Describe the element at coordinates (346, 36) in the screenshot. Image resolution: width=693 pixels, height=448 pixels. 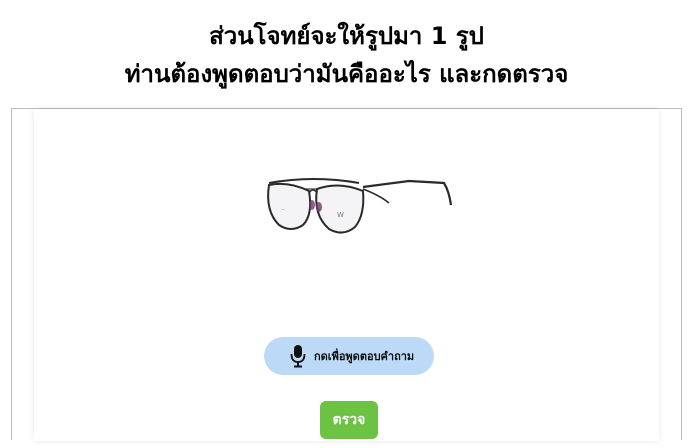
I see `instruction-title-line1: ส่วนโจทย์จะให้รูปมา 1 รูป` at that location.